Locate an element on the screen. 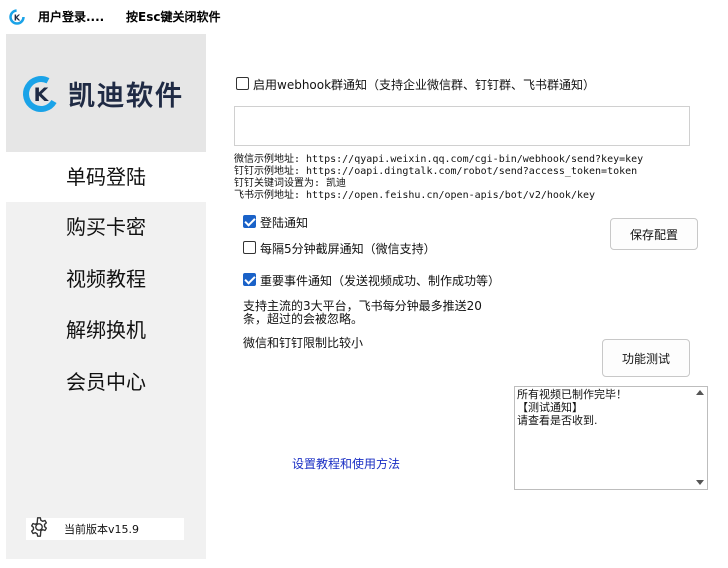  save-config-button: 保存配置 is located at coordinates (654, 234).